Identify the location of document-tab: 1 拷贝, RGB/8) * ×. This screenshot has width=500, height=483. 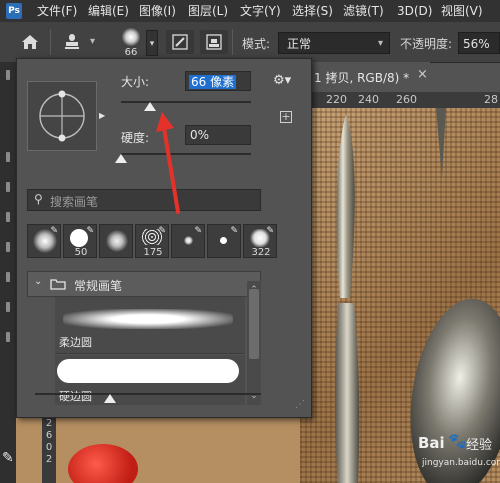
(365, 76).